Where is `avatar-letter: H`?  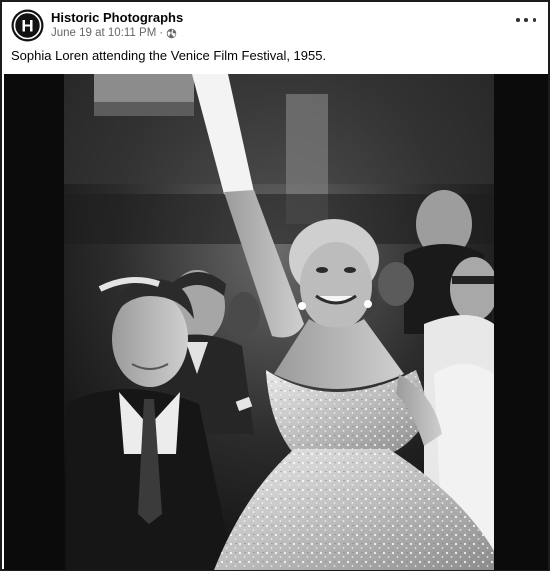 avatar-letter: H is located at coordinates (27, 26).